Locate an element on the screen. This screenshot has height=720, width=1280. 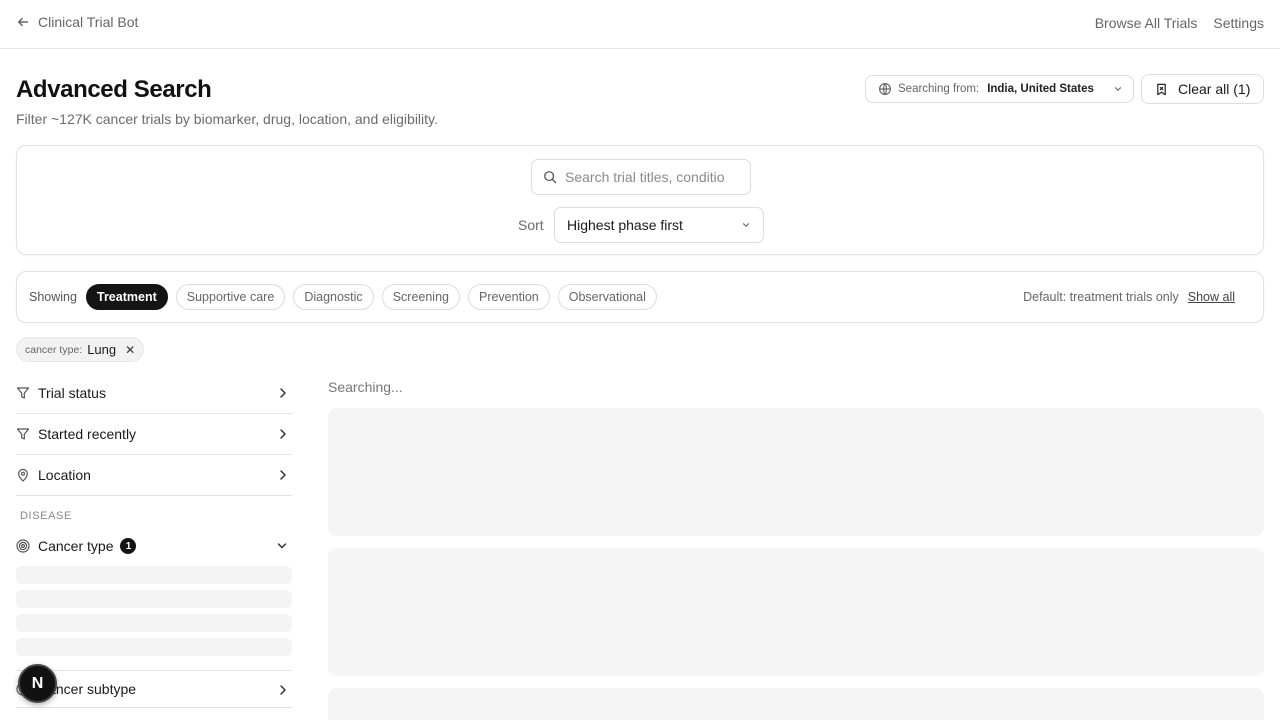
chip-diagnostic: Diagnostic is located at coordinates (333, 297).